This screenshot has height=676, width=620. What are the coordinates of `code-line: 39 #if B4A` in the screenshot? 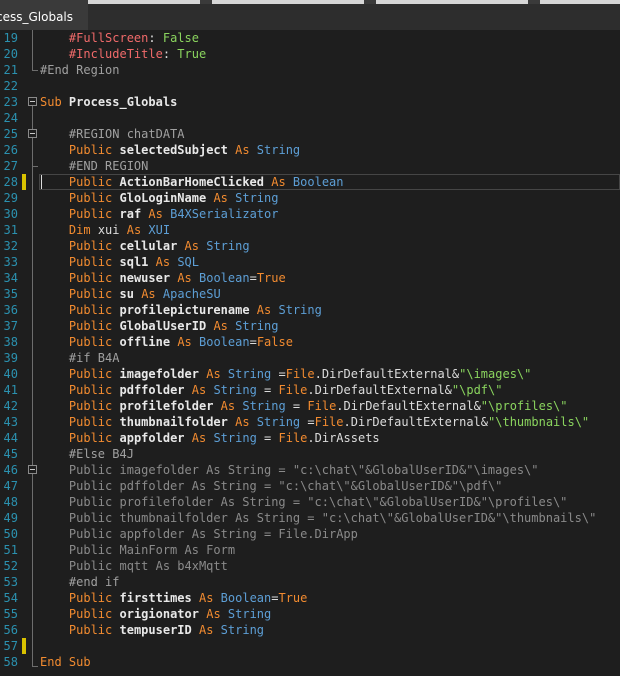 It's located at (310, 358).